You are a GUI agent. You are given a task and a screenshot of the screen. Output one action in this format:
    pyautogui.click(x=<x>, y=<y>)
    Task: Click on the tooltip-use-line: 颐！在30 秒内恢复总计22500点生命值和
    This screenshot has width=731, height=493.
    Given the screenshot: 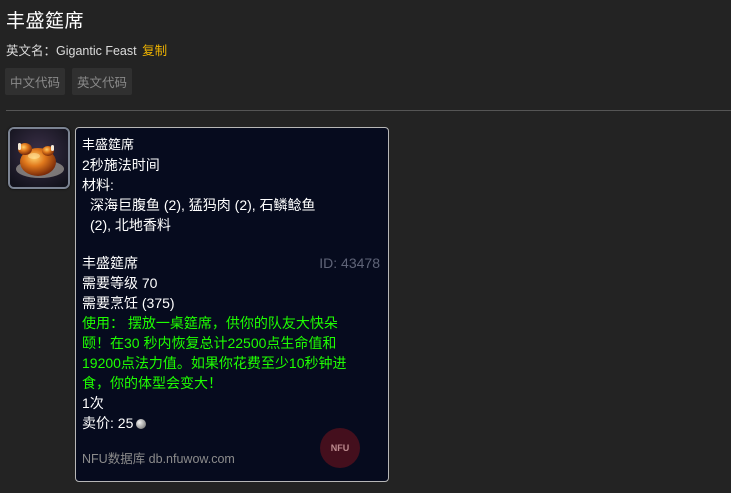 What is the action you would take?
    pyautogui.click(x=209, y=343)
    